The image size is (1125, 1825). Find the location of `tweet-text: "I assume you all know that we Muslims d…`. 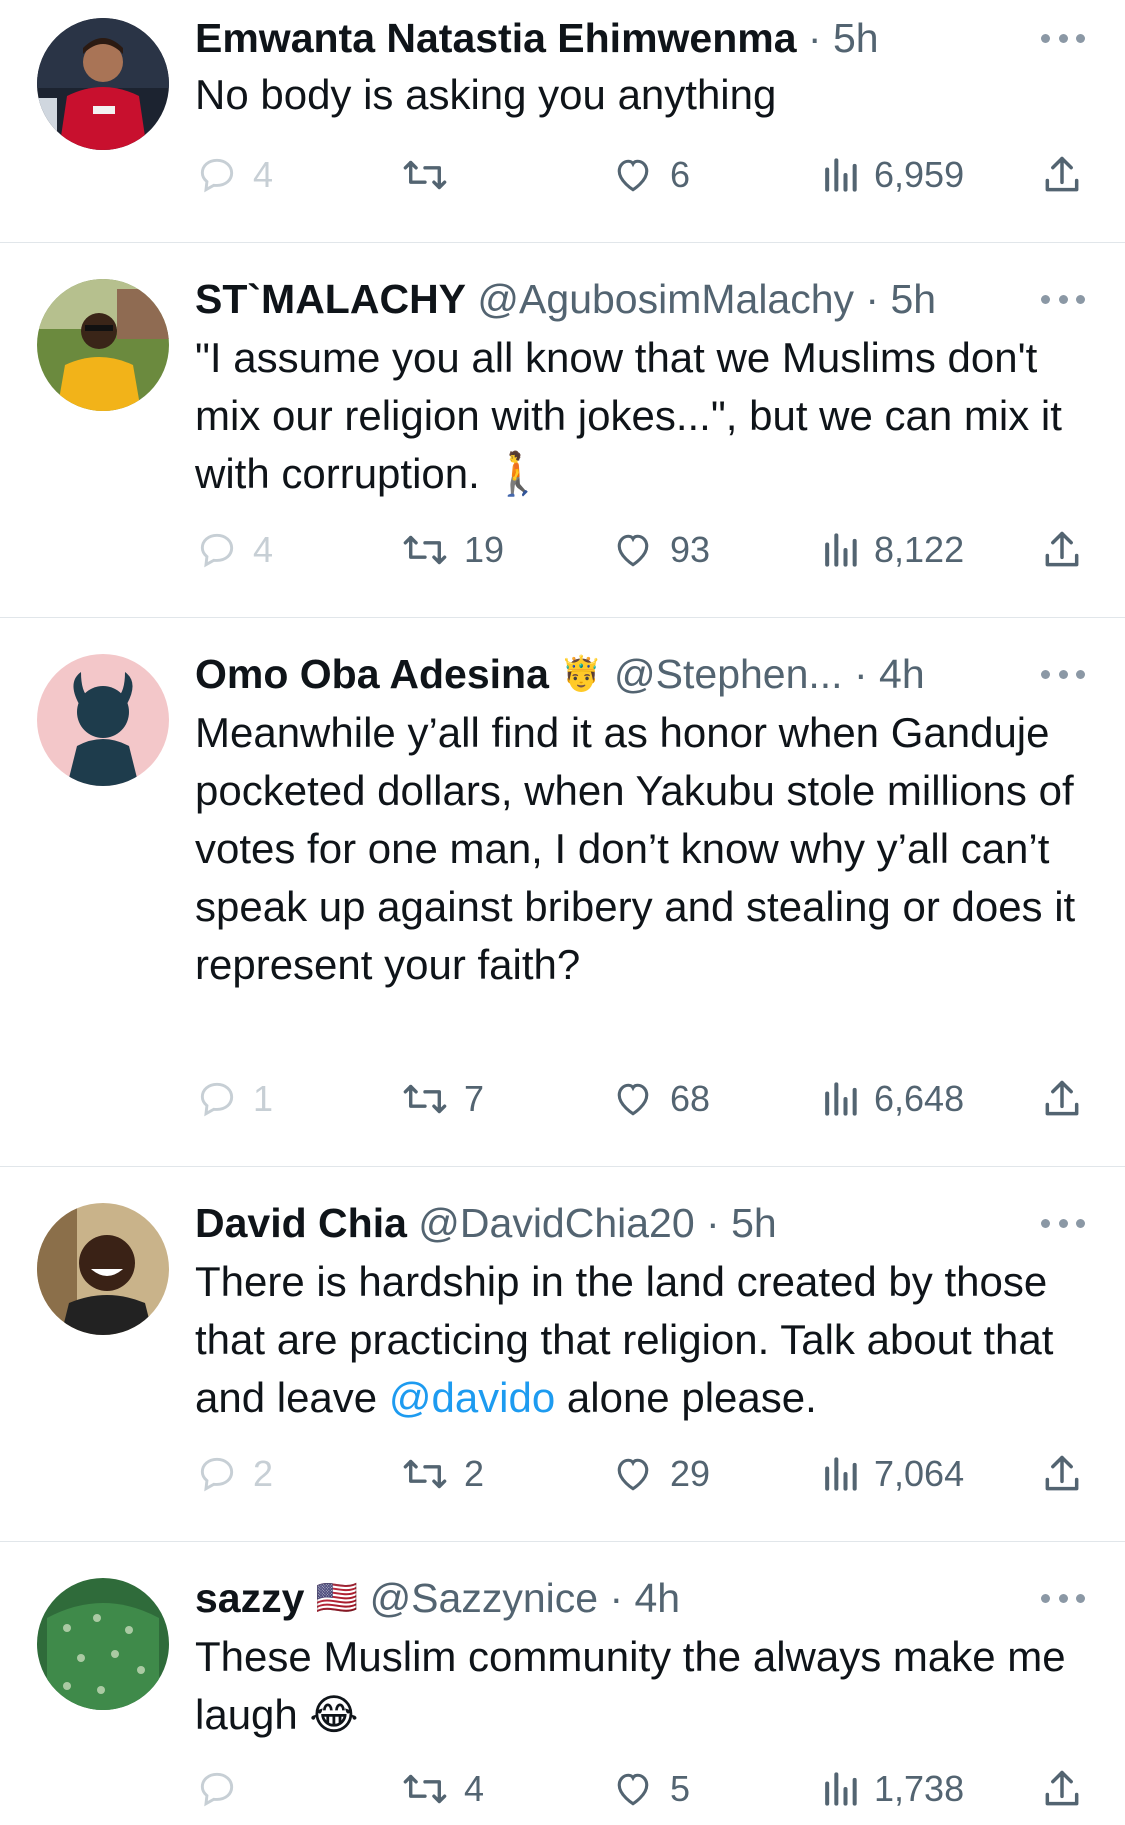

tweet-text: "I assume you all know that we Muslims d… is located at coordinates (628, 415).